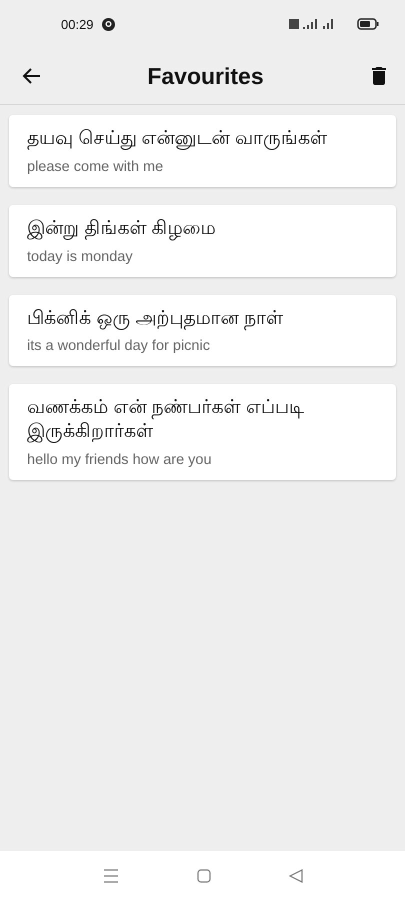 The height and width of the screenshot is (900, 405). What do you see at coordinates (203, 875) in the screenshot?
I see `home-icon` at bounding box center [203, 875].